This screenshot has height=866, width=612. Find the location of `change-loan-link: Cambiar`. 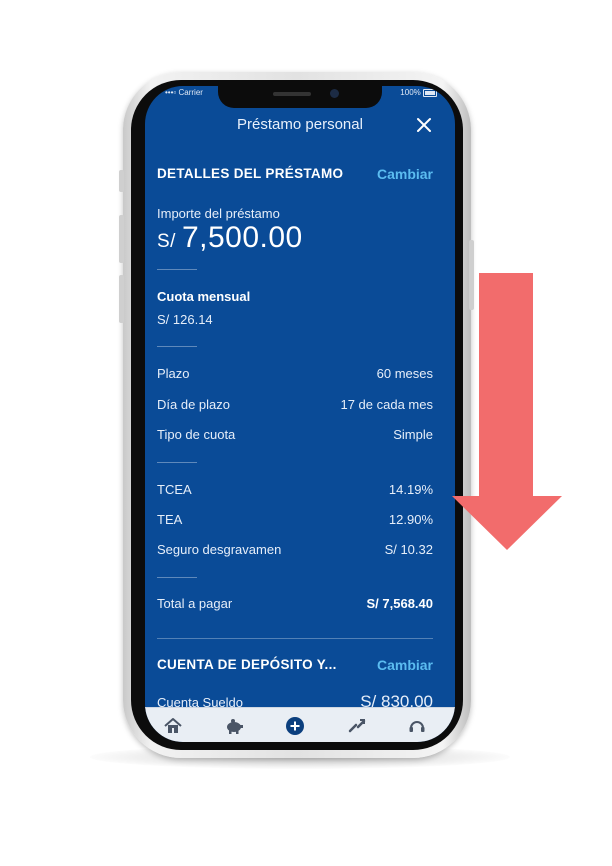

change-loan-link: Cambiar is located at coordinates (405, 174).